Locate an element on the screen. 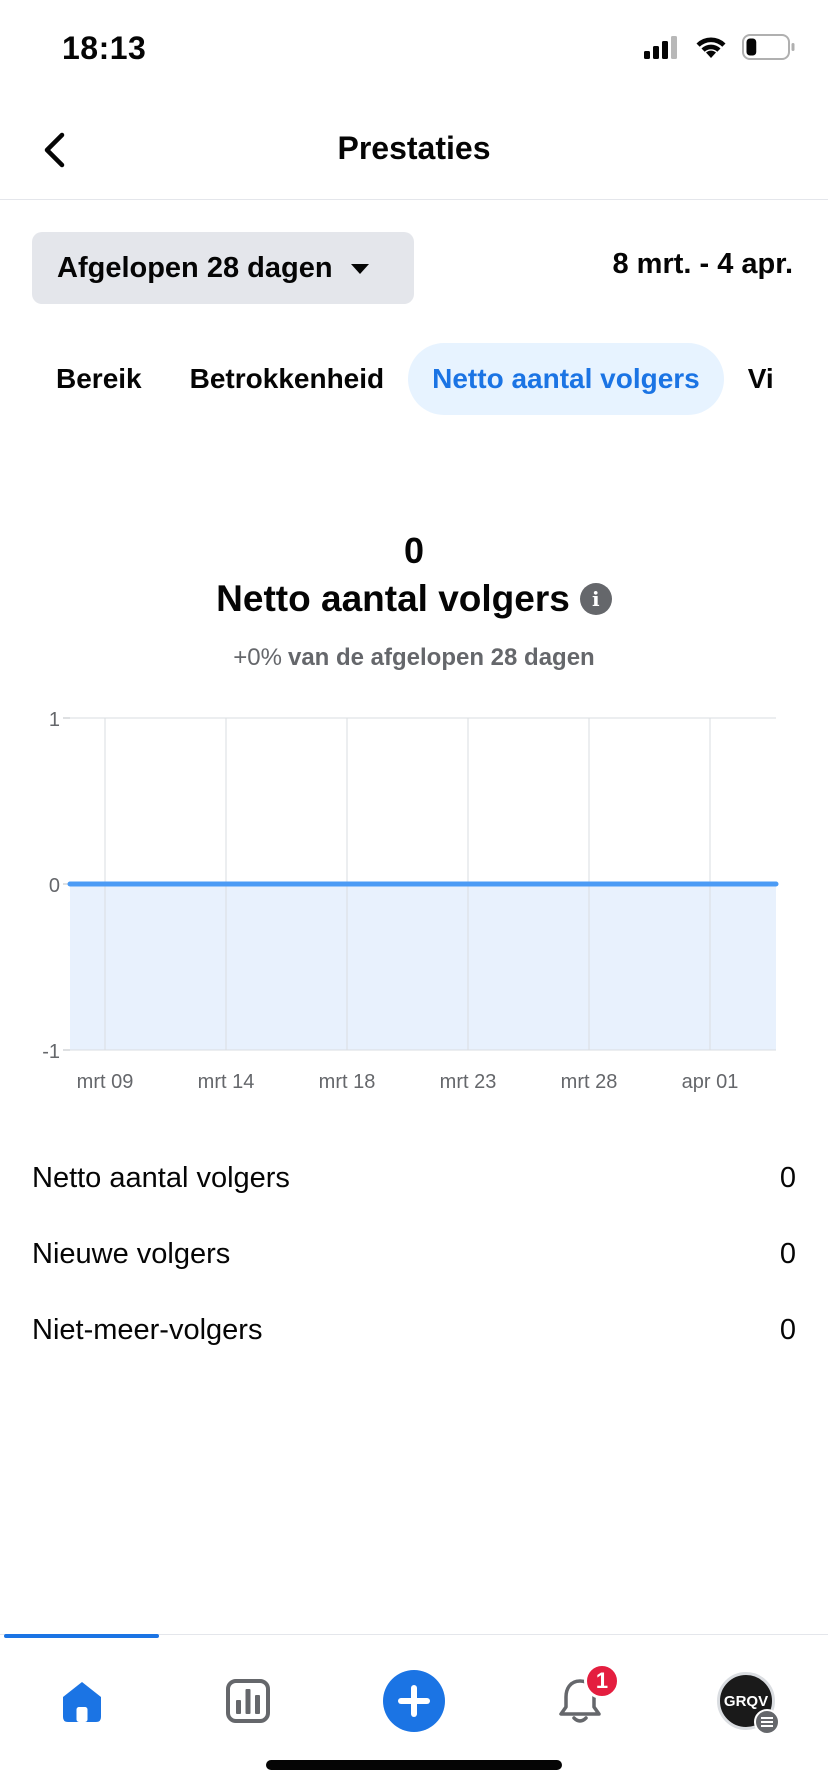  summary-change-label: van de afgelopen 28 dagen is located at coordinates (441, 657).